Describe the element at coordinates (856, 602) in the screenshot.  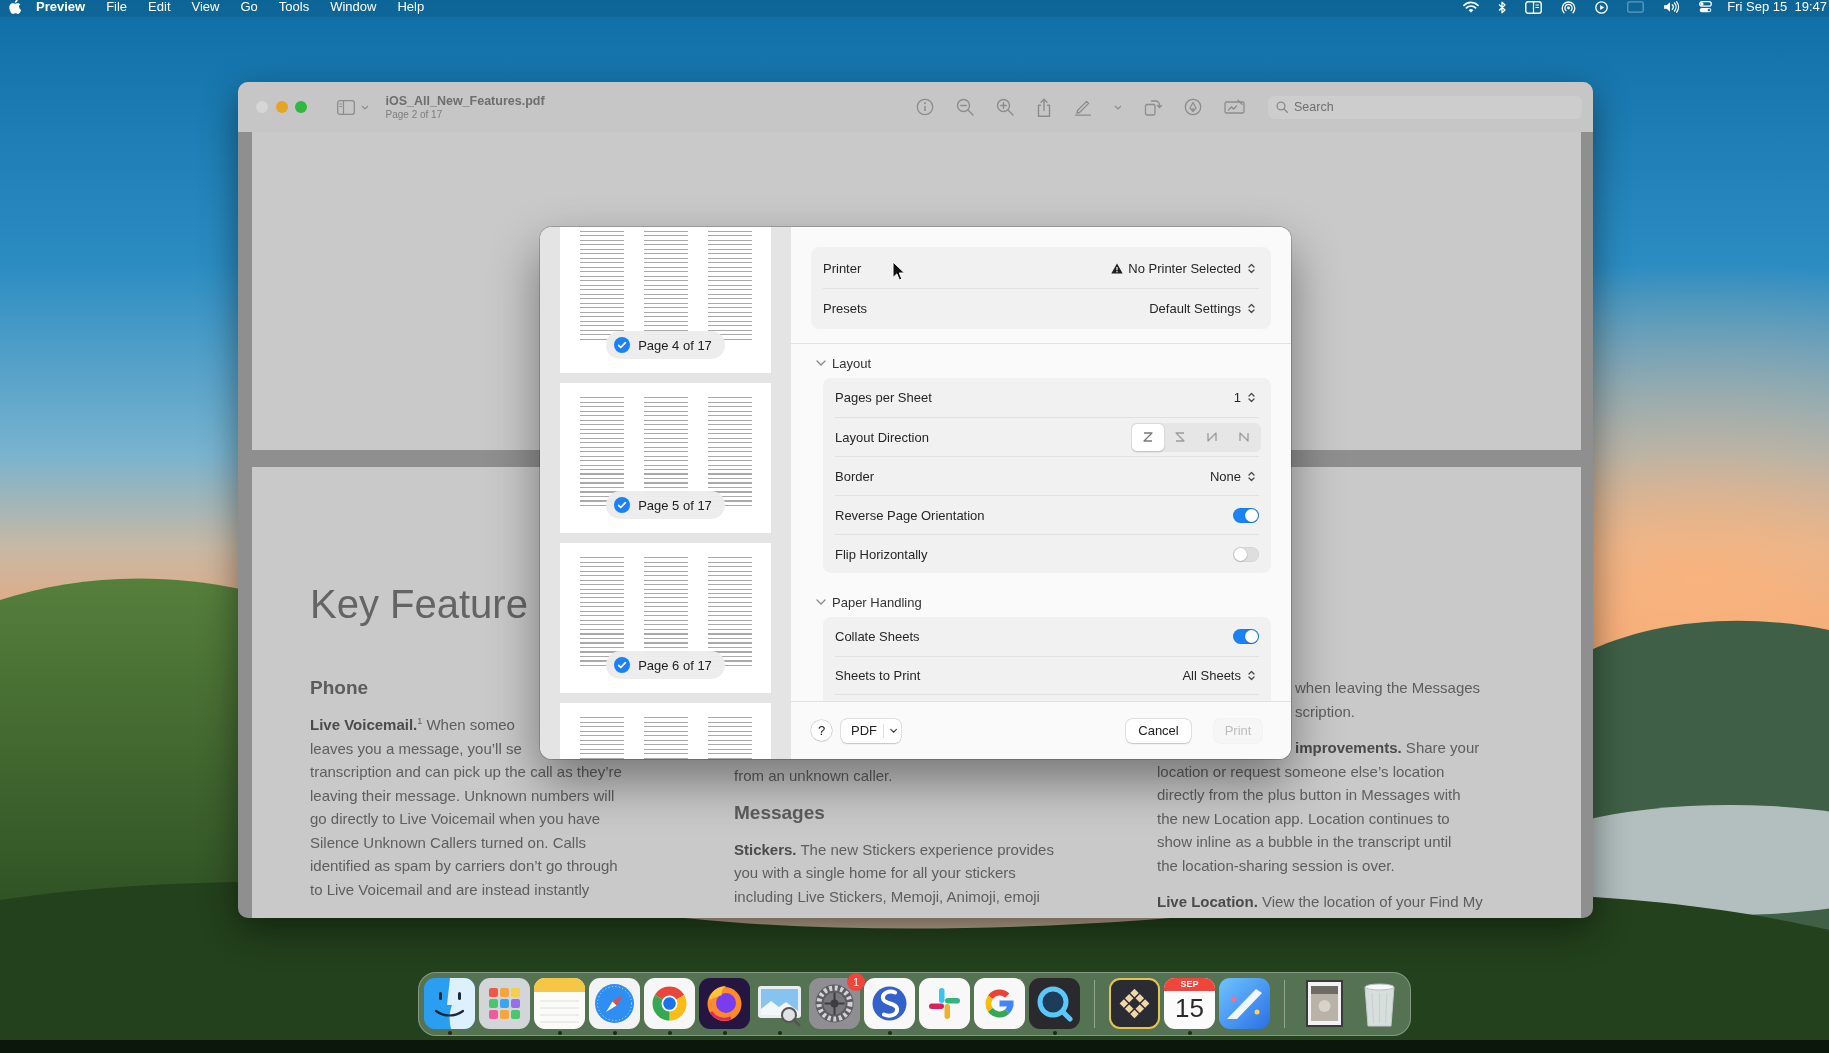
I see `section-header: Paper Handling` at that location.